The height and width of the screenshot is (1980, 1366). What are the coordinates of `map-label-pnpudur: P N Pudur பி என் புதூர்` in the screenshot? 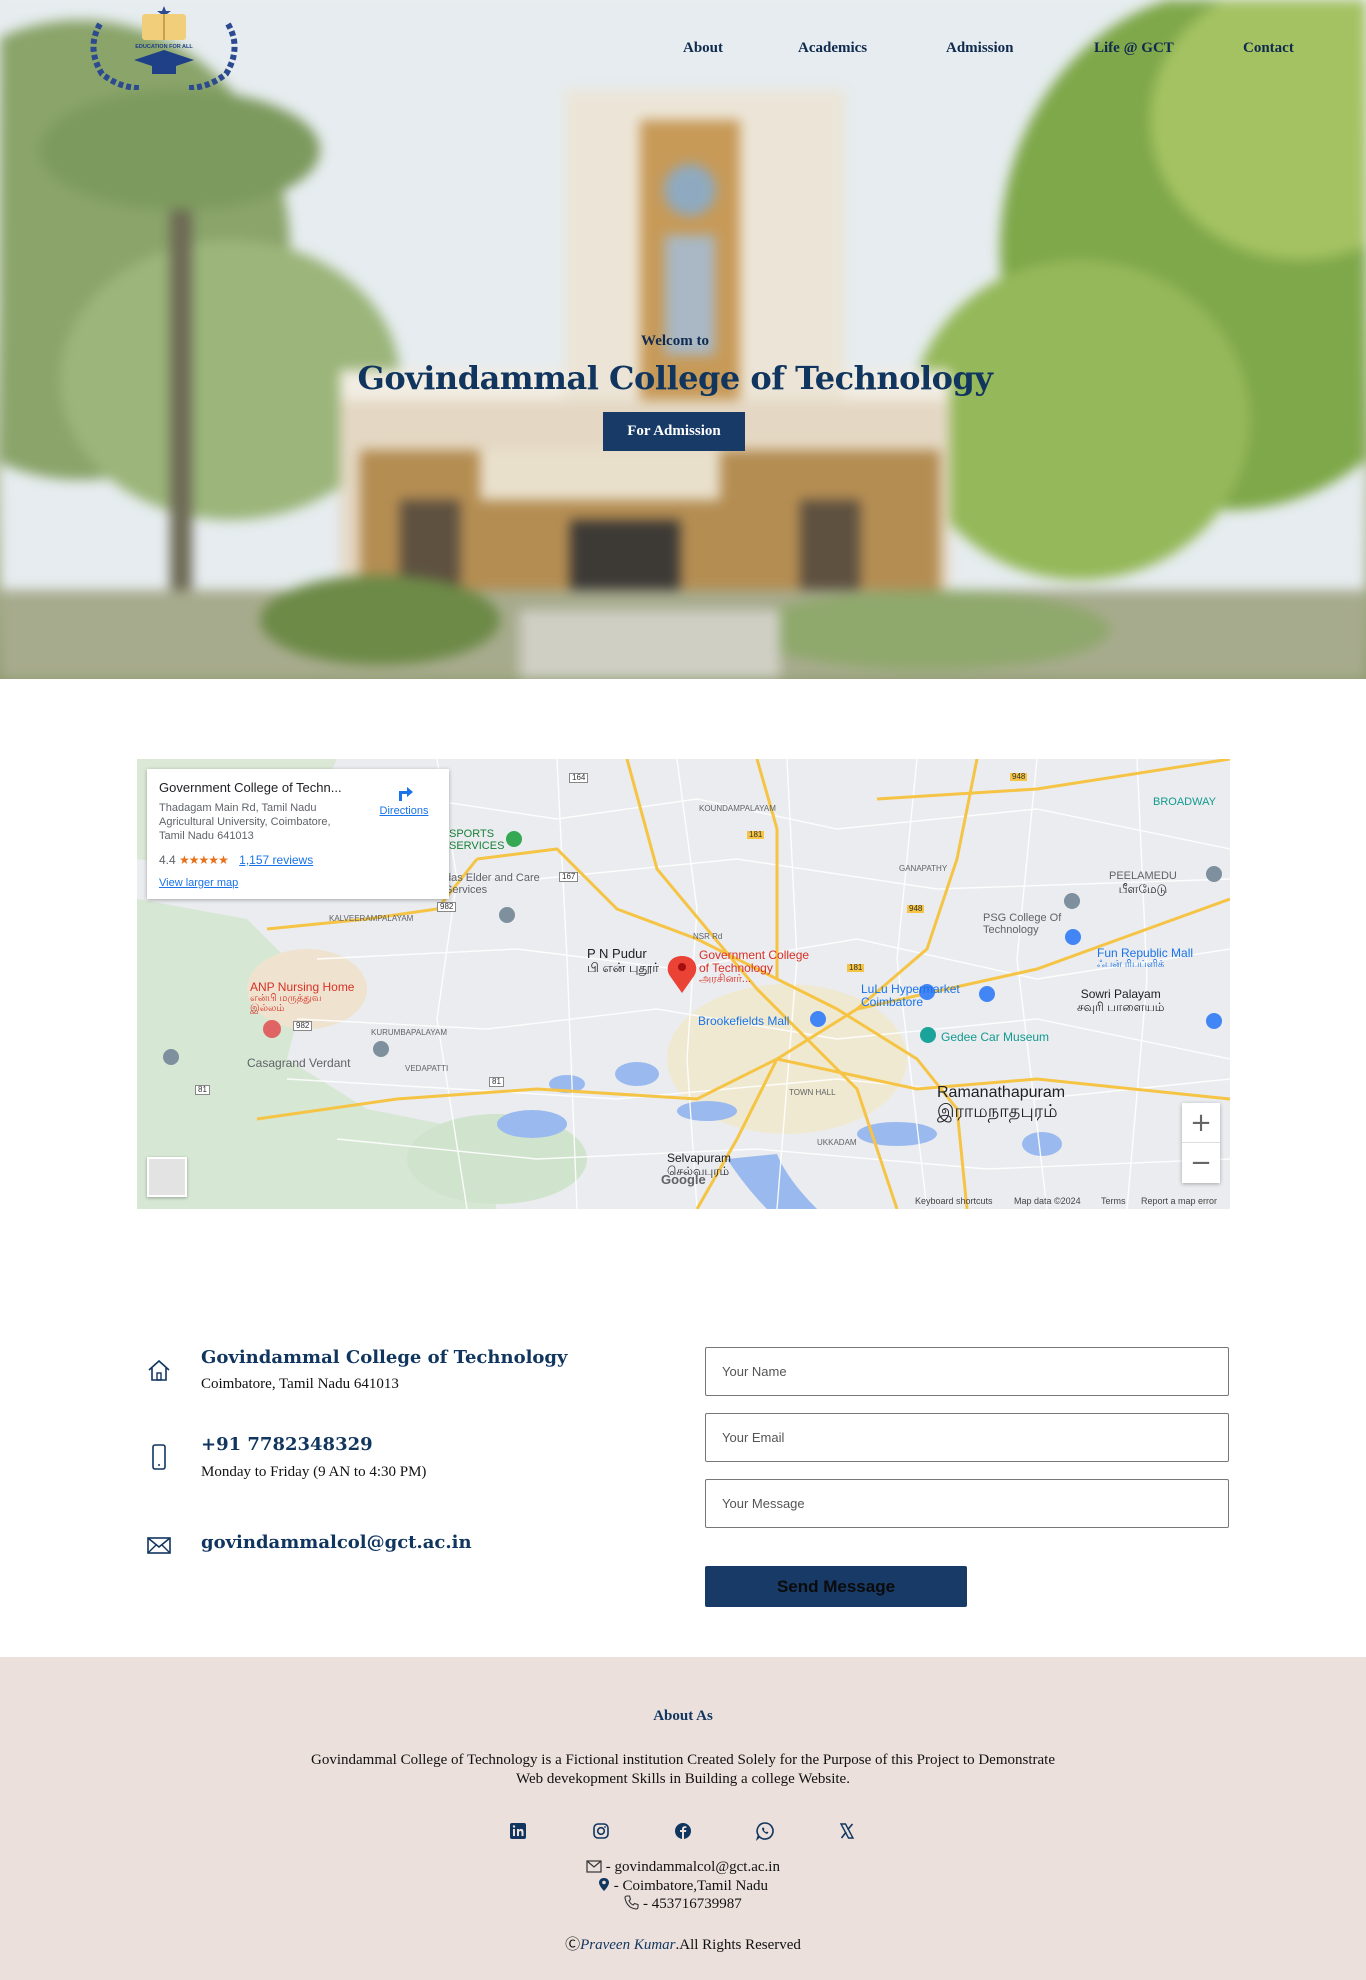 It's located at (623, 960).